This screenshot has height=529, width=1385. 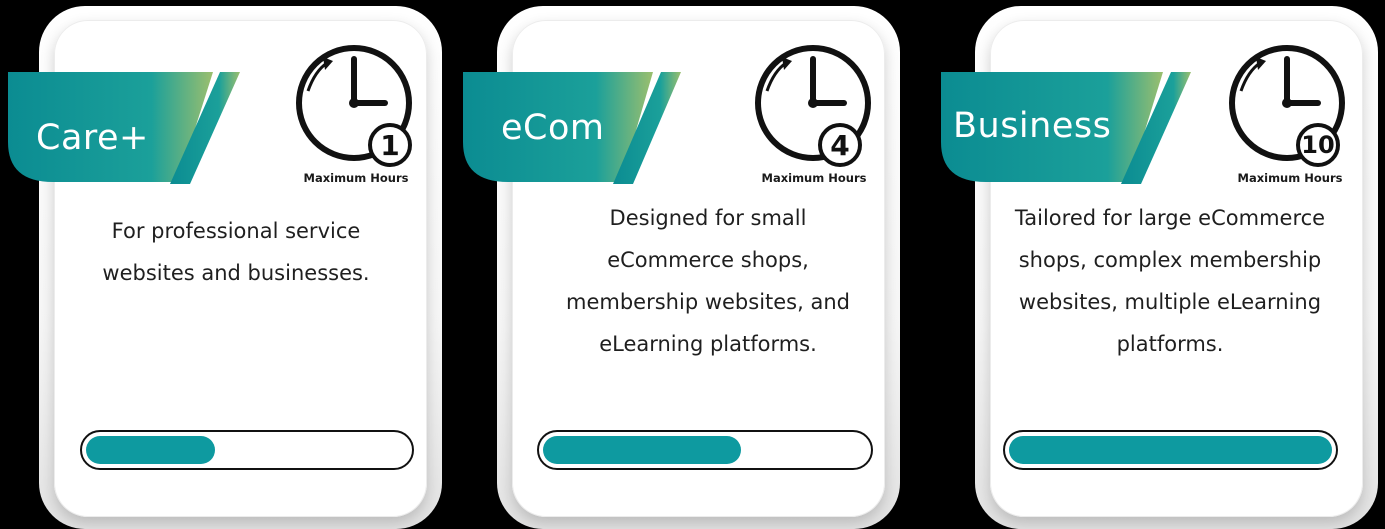 I want to click on plan-banner-ecom: eCom, so click(x=593, y=132).